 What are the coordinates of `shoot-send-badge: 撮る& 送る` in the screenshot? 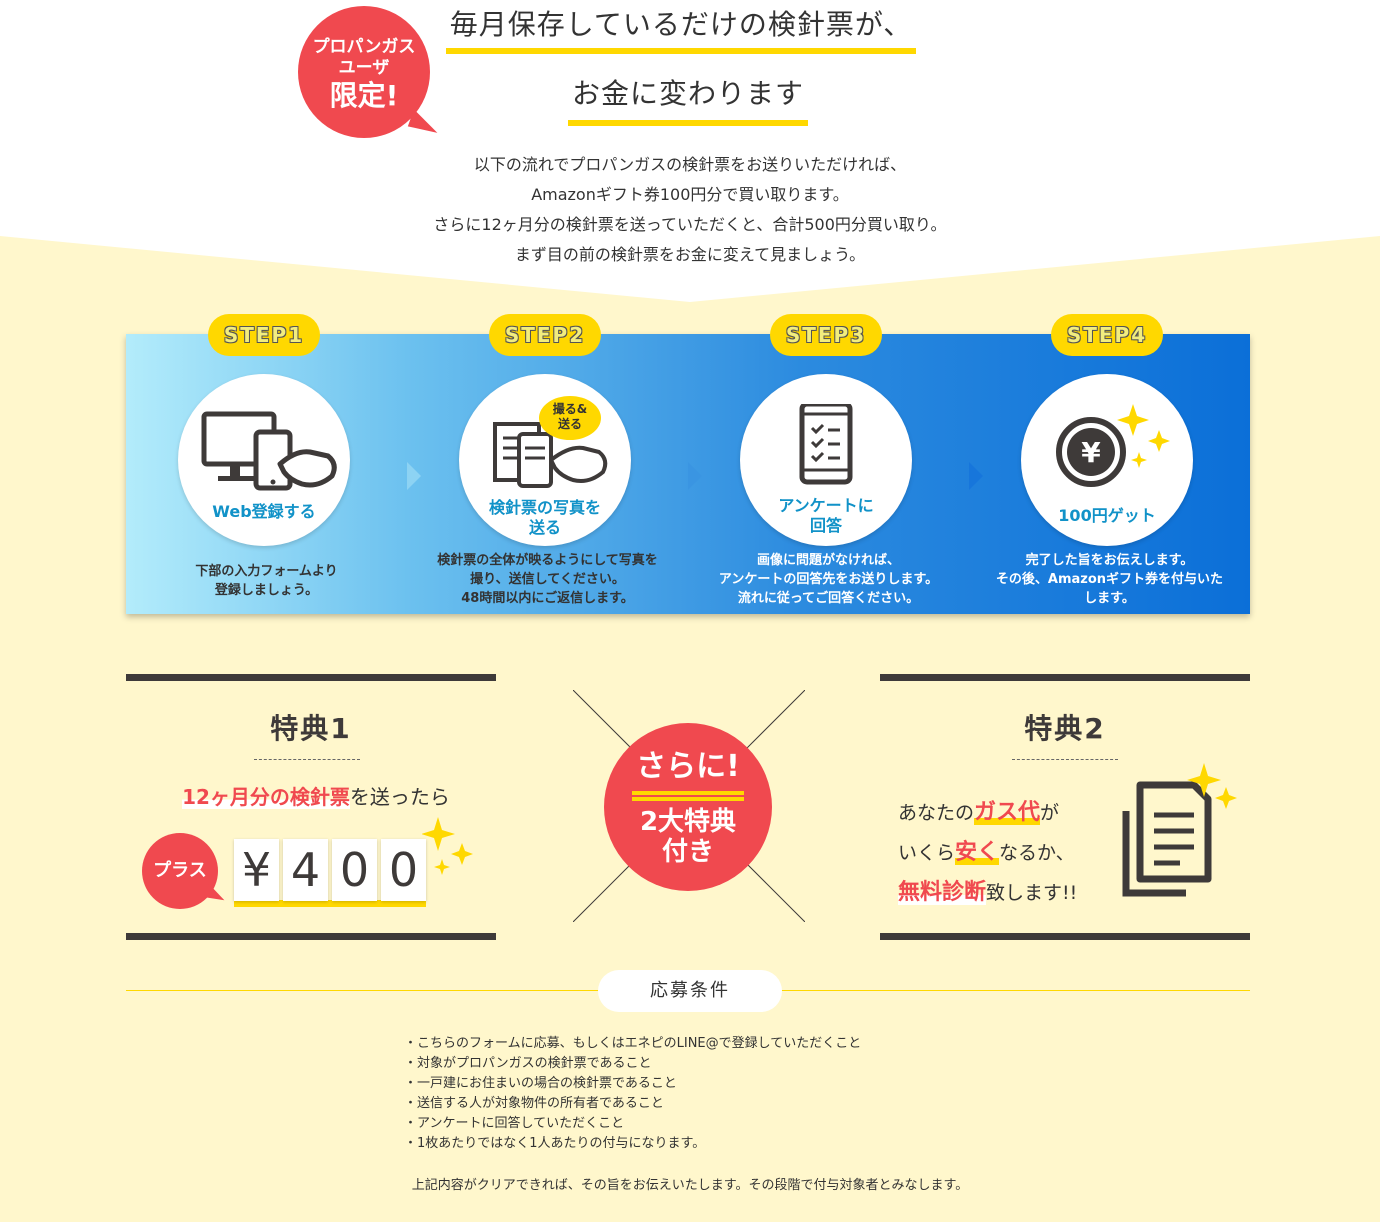 It's located at (570, 418).